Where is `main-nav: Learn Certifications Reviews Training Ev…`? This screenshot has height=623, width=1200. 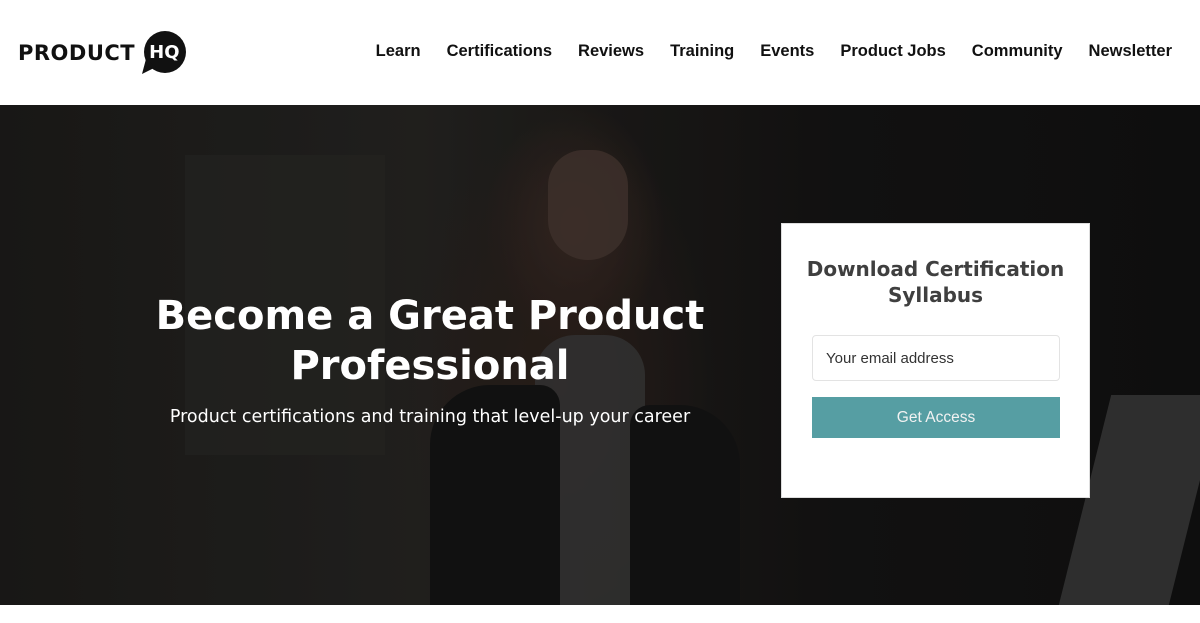
main-nav: Learn Certifications Reviews Training Ev… is located at coordinates (761, 51).